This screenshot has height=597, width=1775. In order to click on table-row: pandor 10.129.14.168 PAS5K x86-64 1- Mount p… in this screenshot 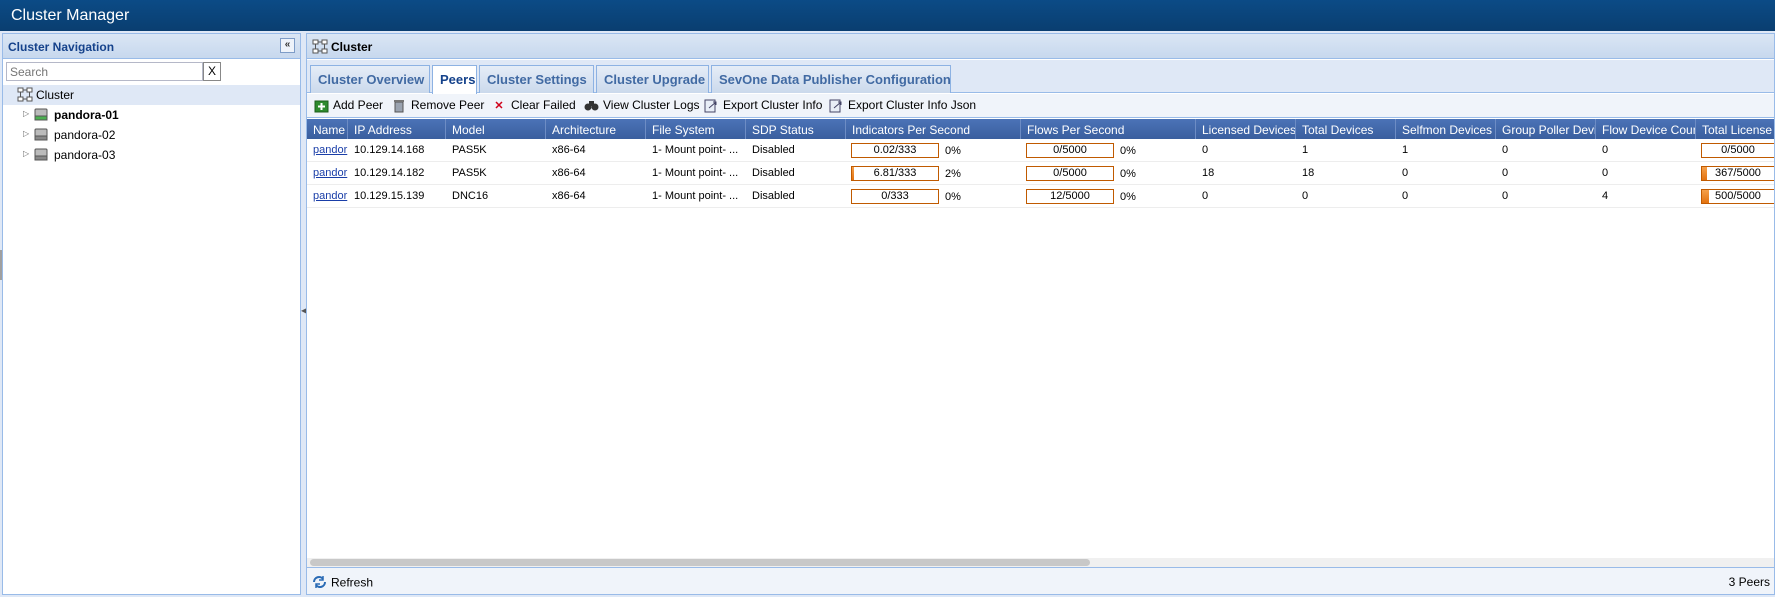, I will do `click(1040, 150)`.